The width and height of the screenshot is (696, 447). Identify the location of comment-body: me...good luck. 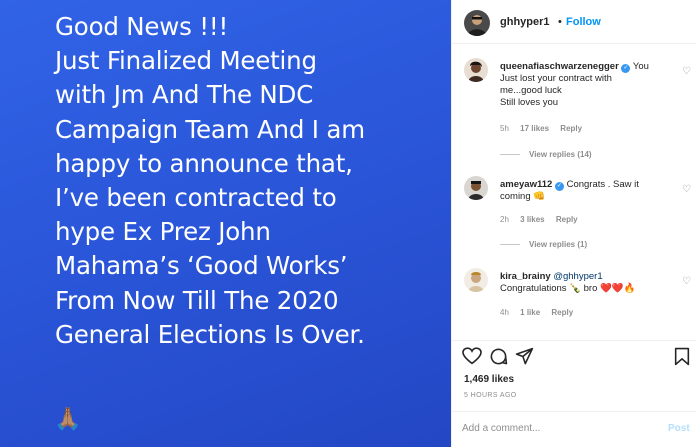
(531, 90).